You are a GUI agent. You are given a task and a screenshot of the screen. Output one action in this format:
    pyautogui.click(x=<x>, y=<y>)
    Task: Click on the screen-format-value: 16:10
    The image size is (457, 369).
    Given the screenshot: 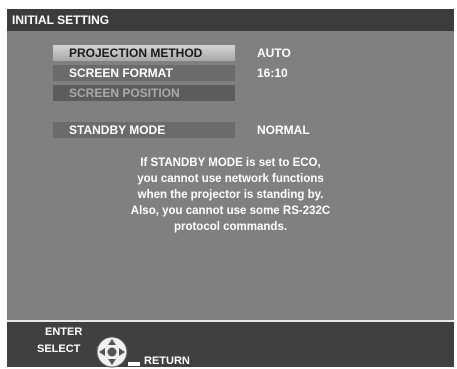 What is the action you would take?
    pyautogui.click(x=272, y=73)
    